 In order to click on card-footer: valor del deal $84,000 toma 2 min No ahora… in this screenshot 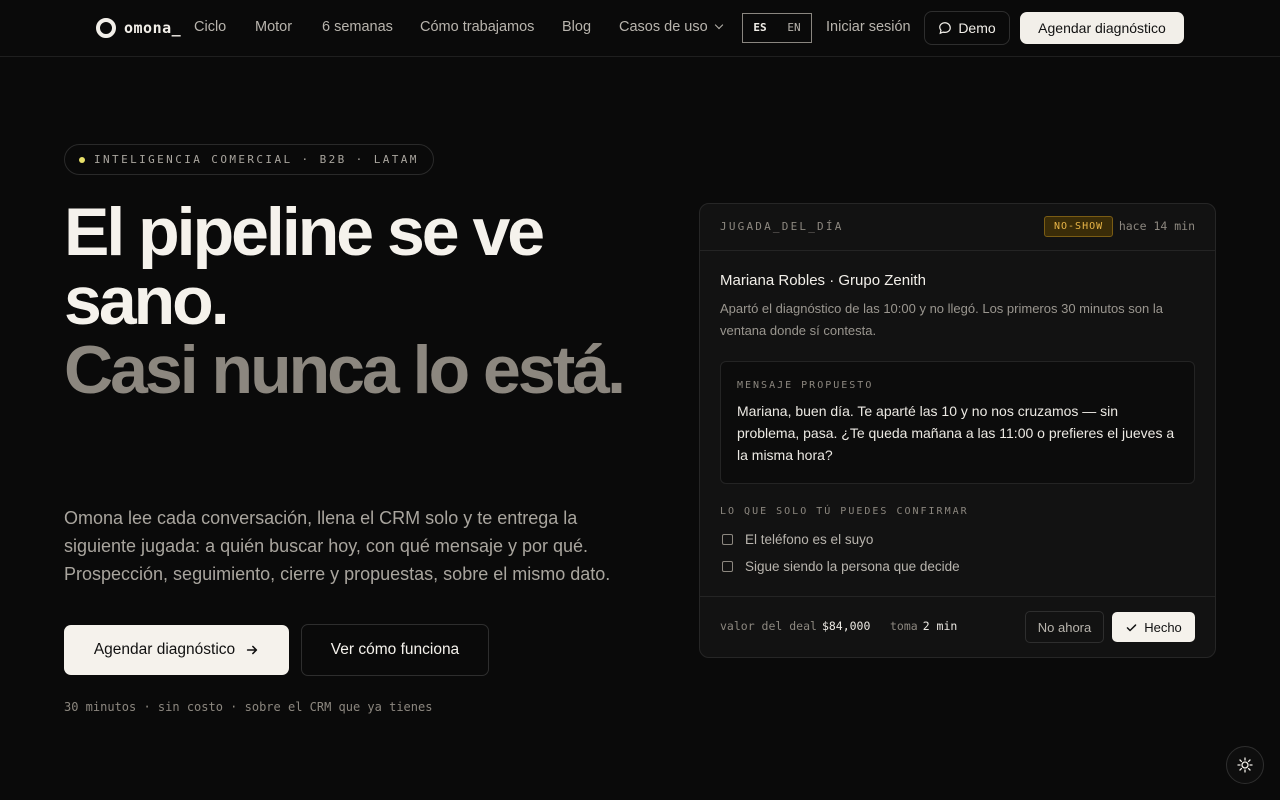, I will do `click(957, 626)`.